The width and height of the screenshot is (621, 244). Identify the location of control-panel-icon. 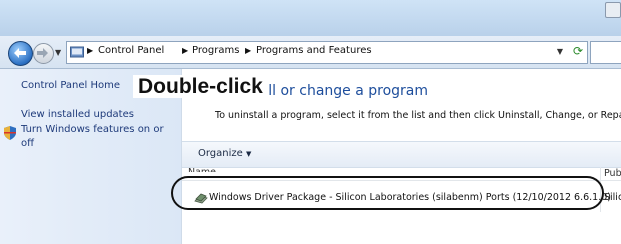
(77, 52).